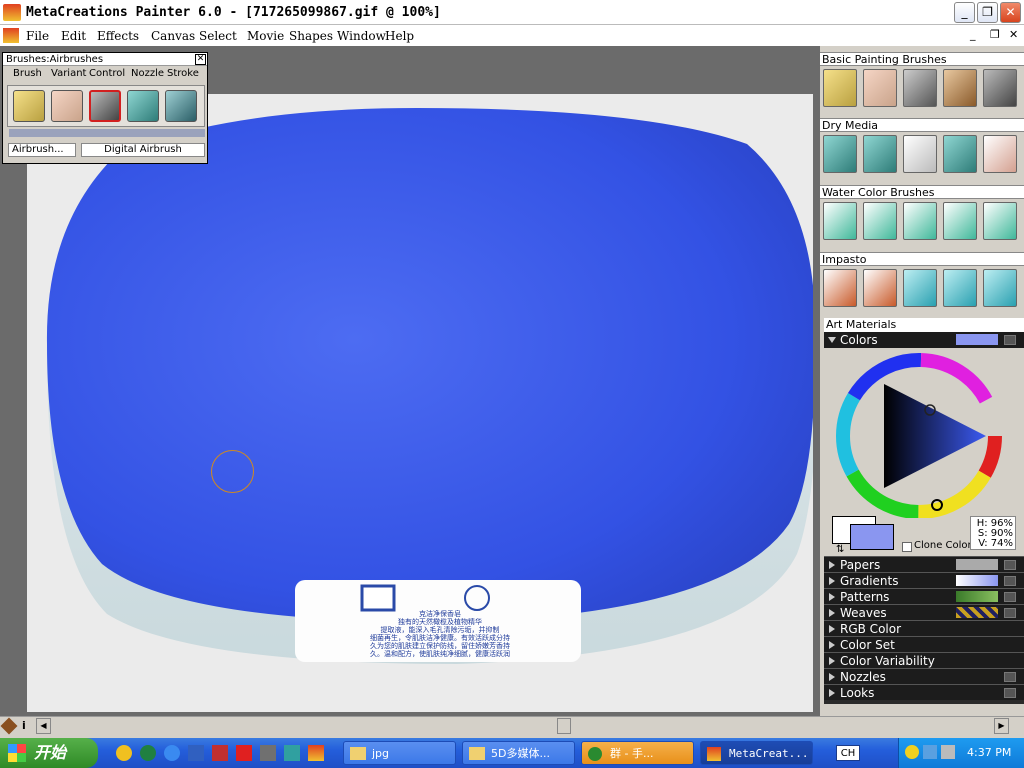 This screenshot has height=768, width=1024. What do you see at coordinates (920, 154) in the screenshot?
I see `blender-icon` at bounding box center [920, 154].